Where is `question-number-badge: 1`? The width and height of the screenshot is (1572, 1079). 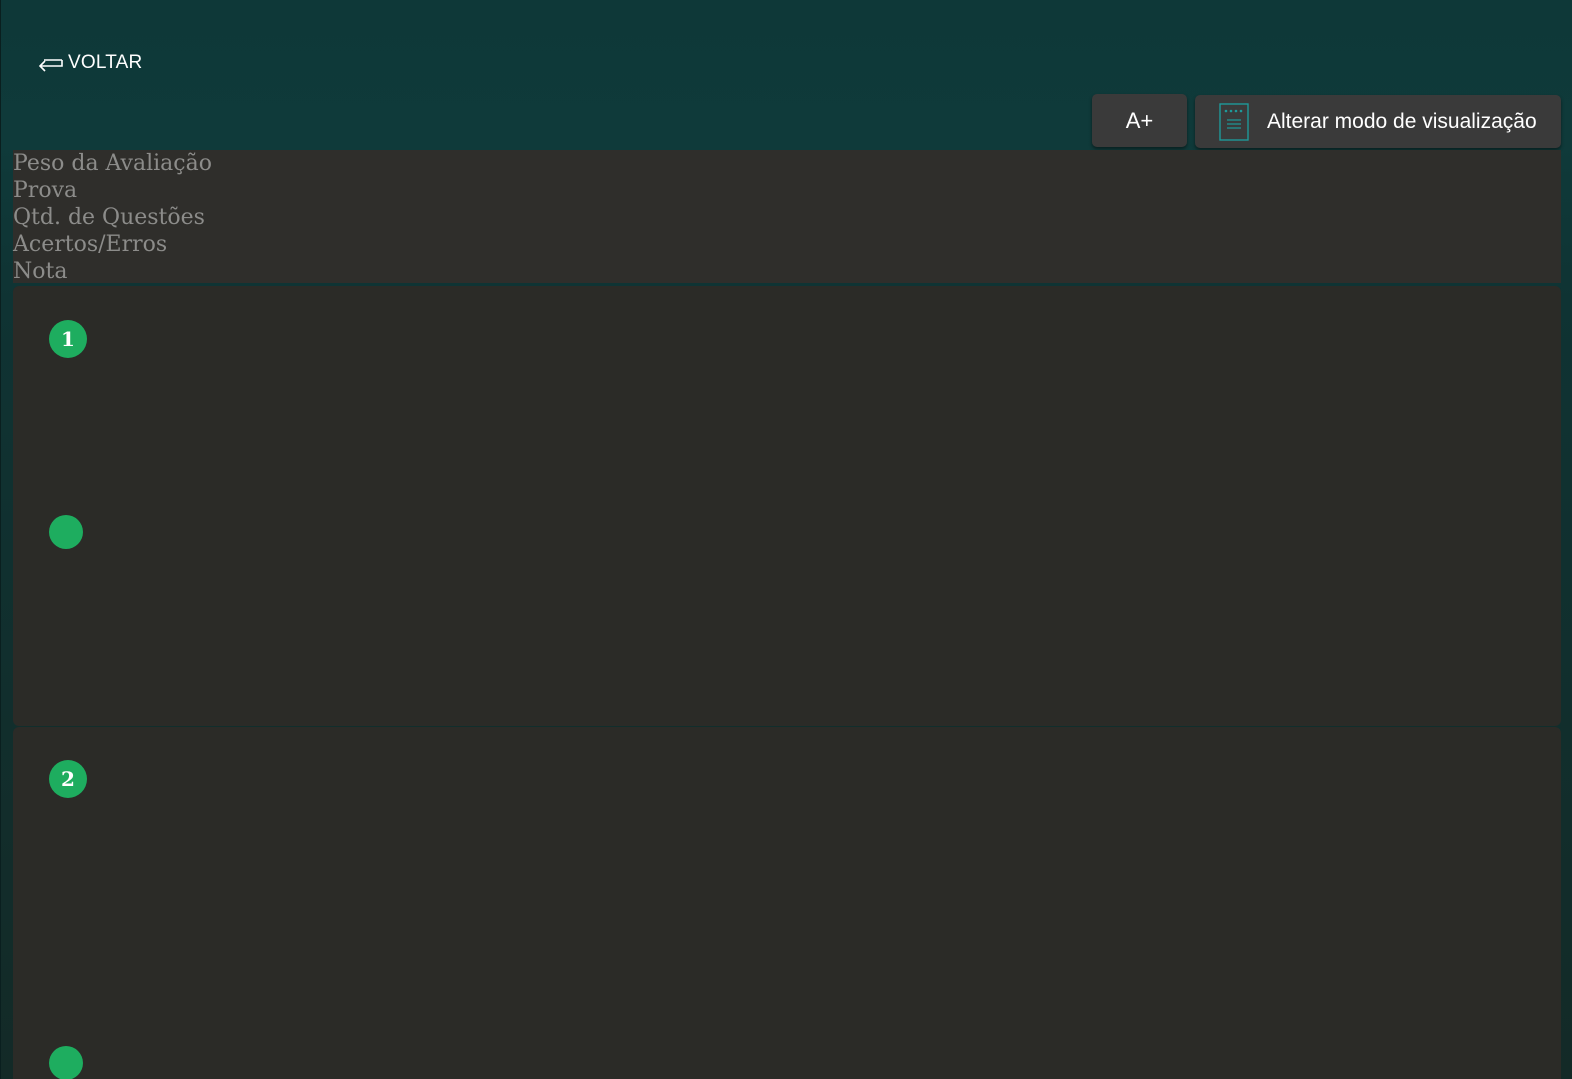 question-number-badge: 1 is located at coordinates (68, 339).